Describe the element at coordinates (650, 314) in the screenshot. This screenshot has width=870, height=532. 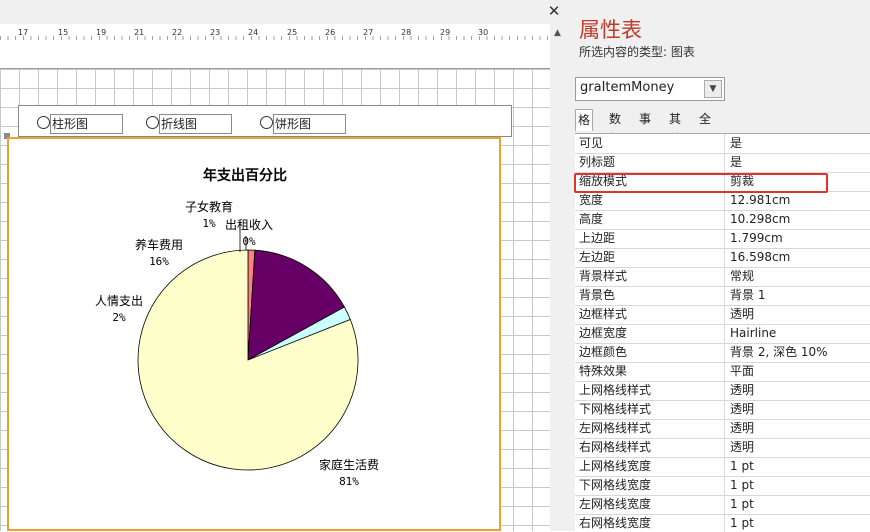
I see `property-name: 边框样式` at that location.